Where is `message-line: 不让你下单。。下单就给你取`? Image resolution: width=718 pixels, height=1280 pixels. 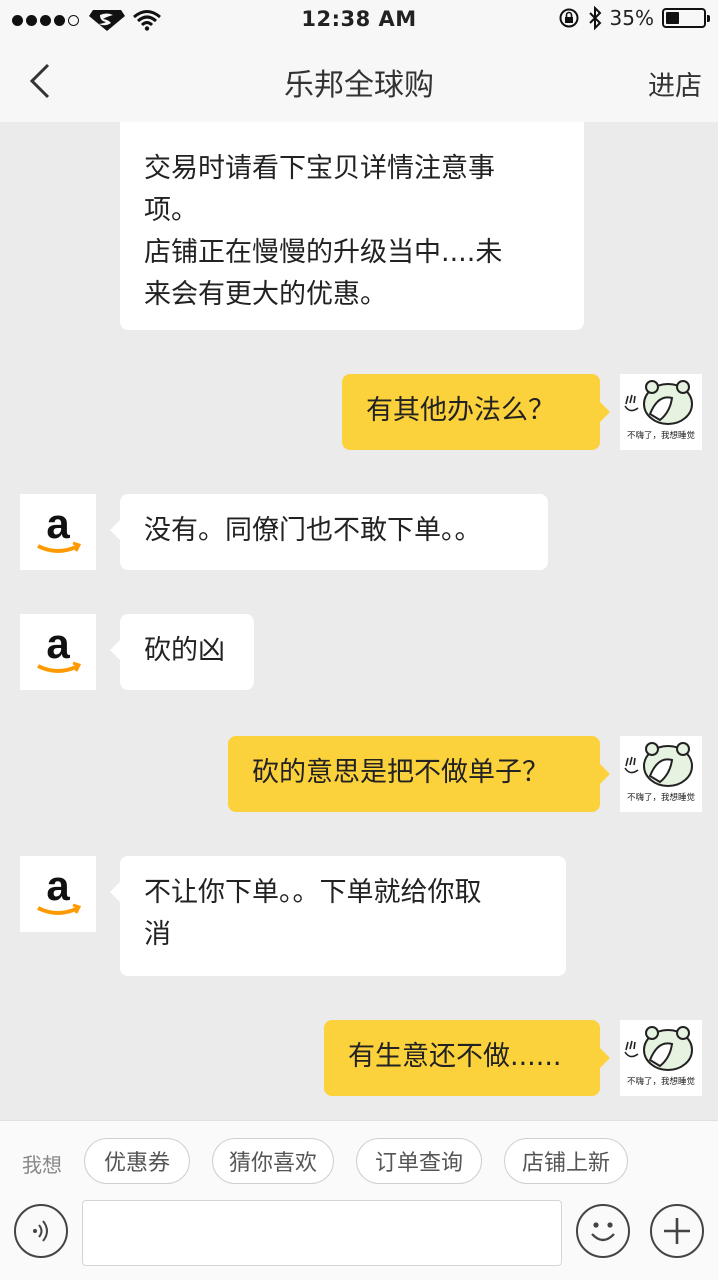
message-line: 不让你下单。。下单就给你取 is located at coordinates (313, 892).